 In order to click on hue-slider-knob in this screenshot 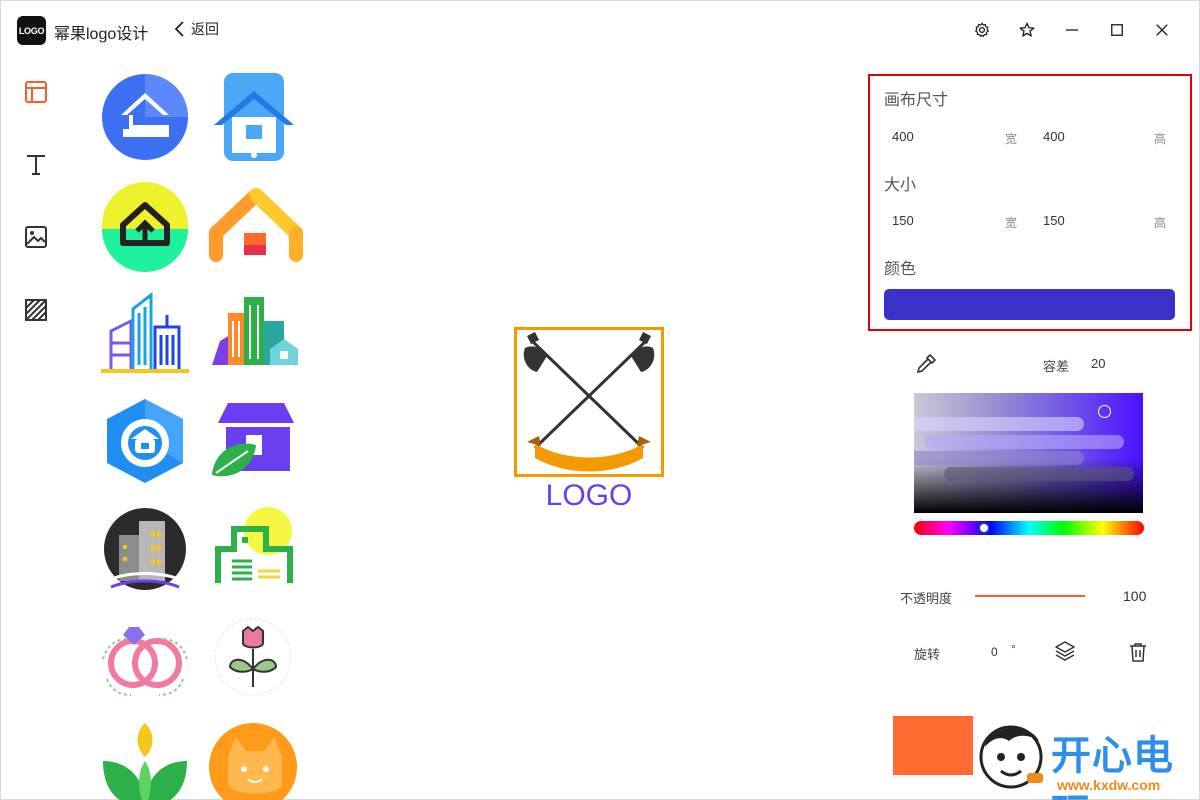, I will do `click(984, 528)`.